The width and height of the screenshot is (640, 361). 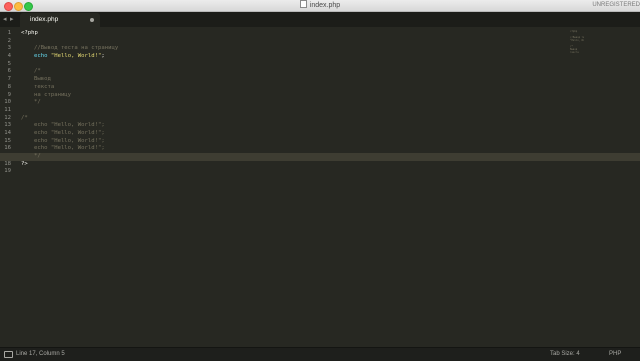 I want to click on code-line-18: ?>, so click(x=330, y=165).